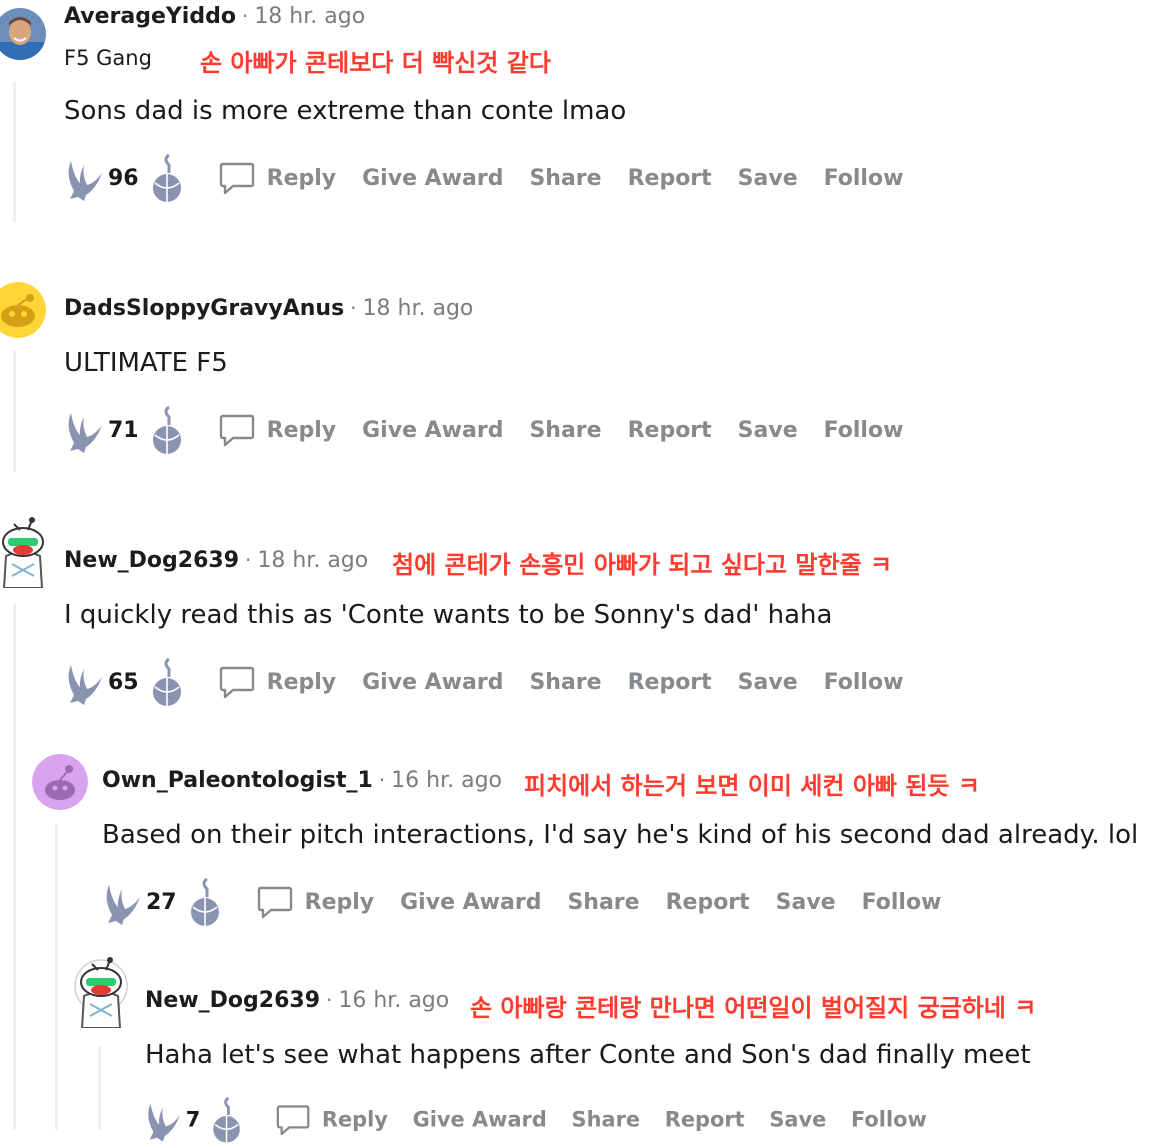 Image resolution: width=1166 pixels, height=1144 pixels. Describe the element at coordinates (375, 63) in the screenshot. I see `korean-translation: 손 아빠가 콘테보다 더 빡신것 같다` at that location.